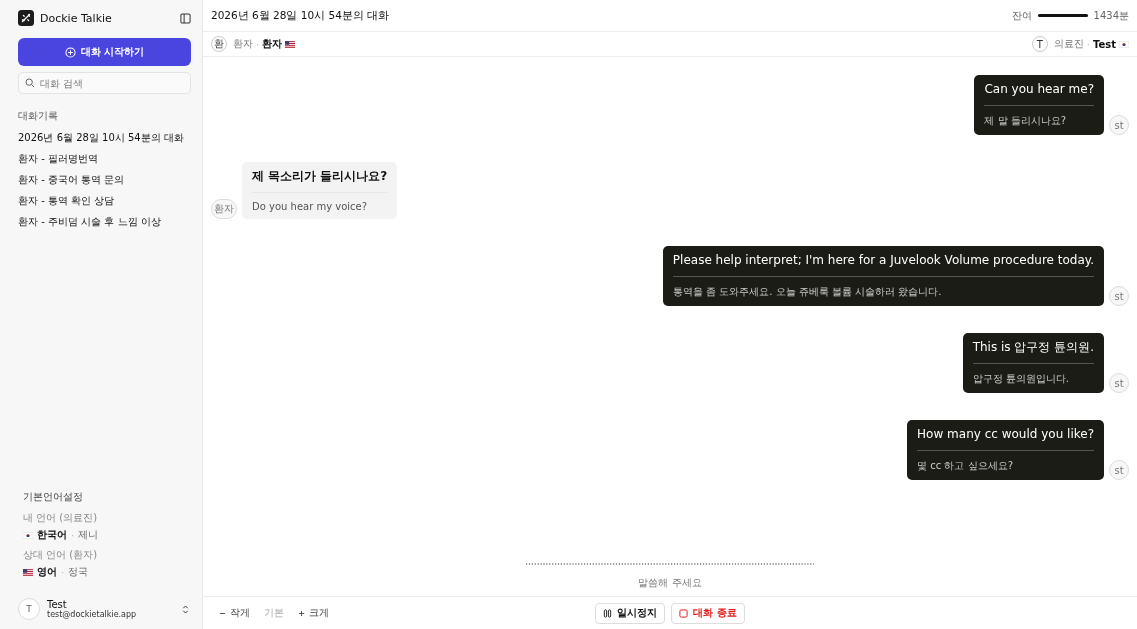 This screenshot has width=1137, height=629. I want to click on chevron-up-down-icon, so click(185, 609).